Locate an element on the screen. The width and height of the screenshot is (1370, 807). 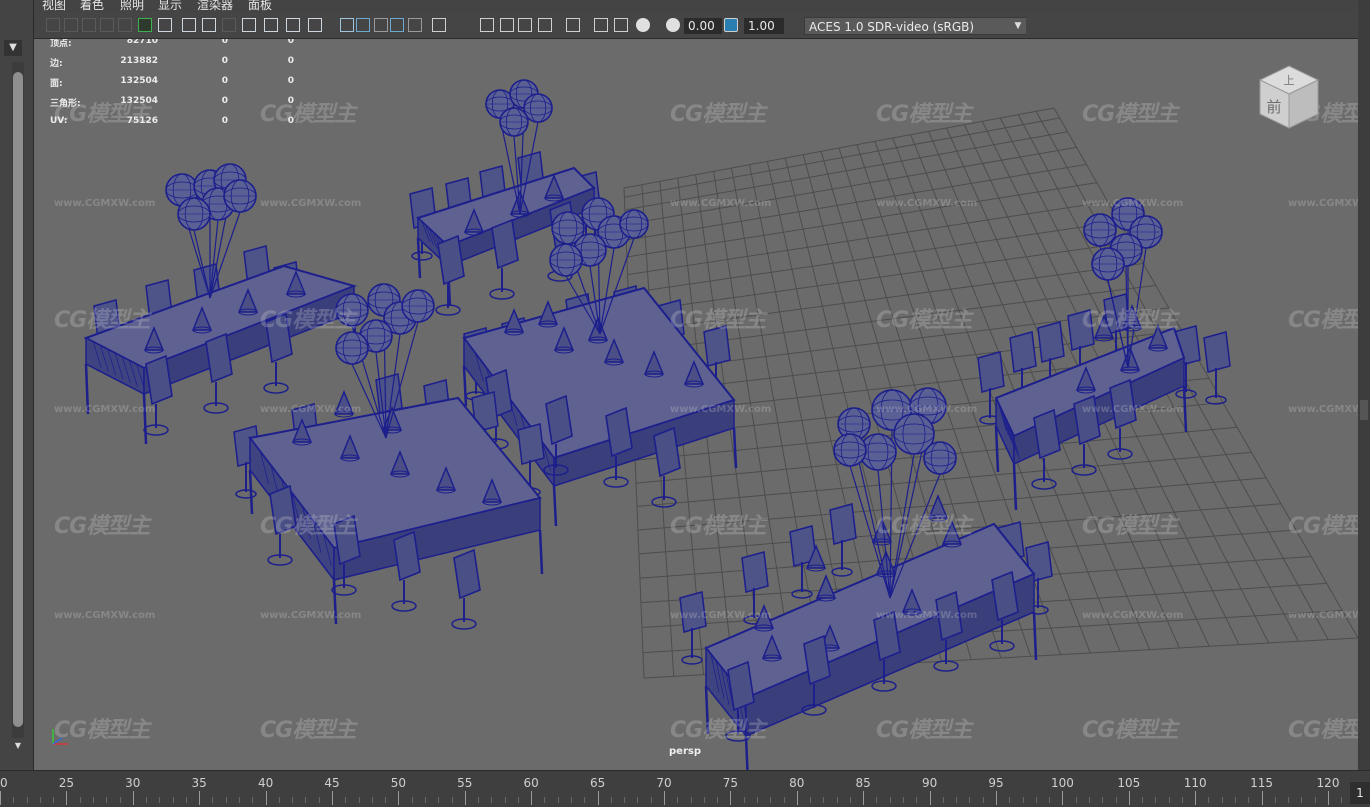
gate-mask-icon is located at coordinates (229, 25).